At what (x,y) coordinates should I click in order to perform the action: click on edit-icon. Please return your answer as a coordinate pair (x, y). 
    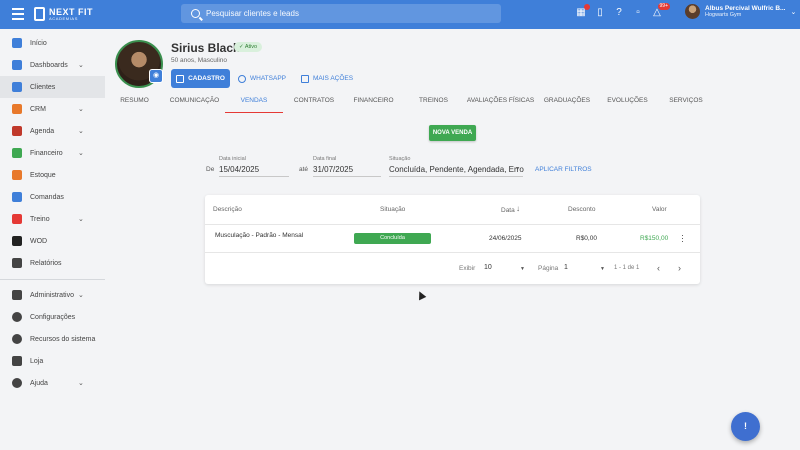
    Looking at the image, I should click on (180, 78).